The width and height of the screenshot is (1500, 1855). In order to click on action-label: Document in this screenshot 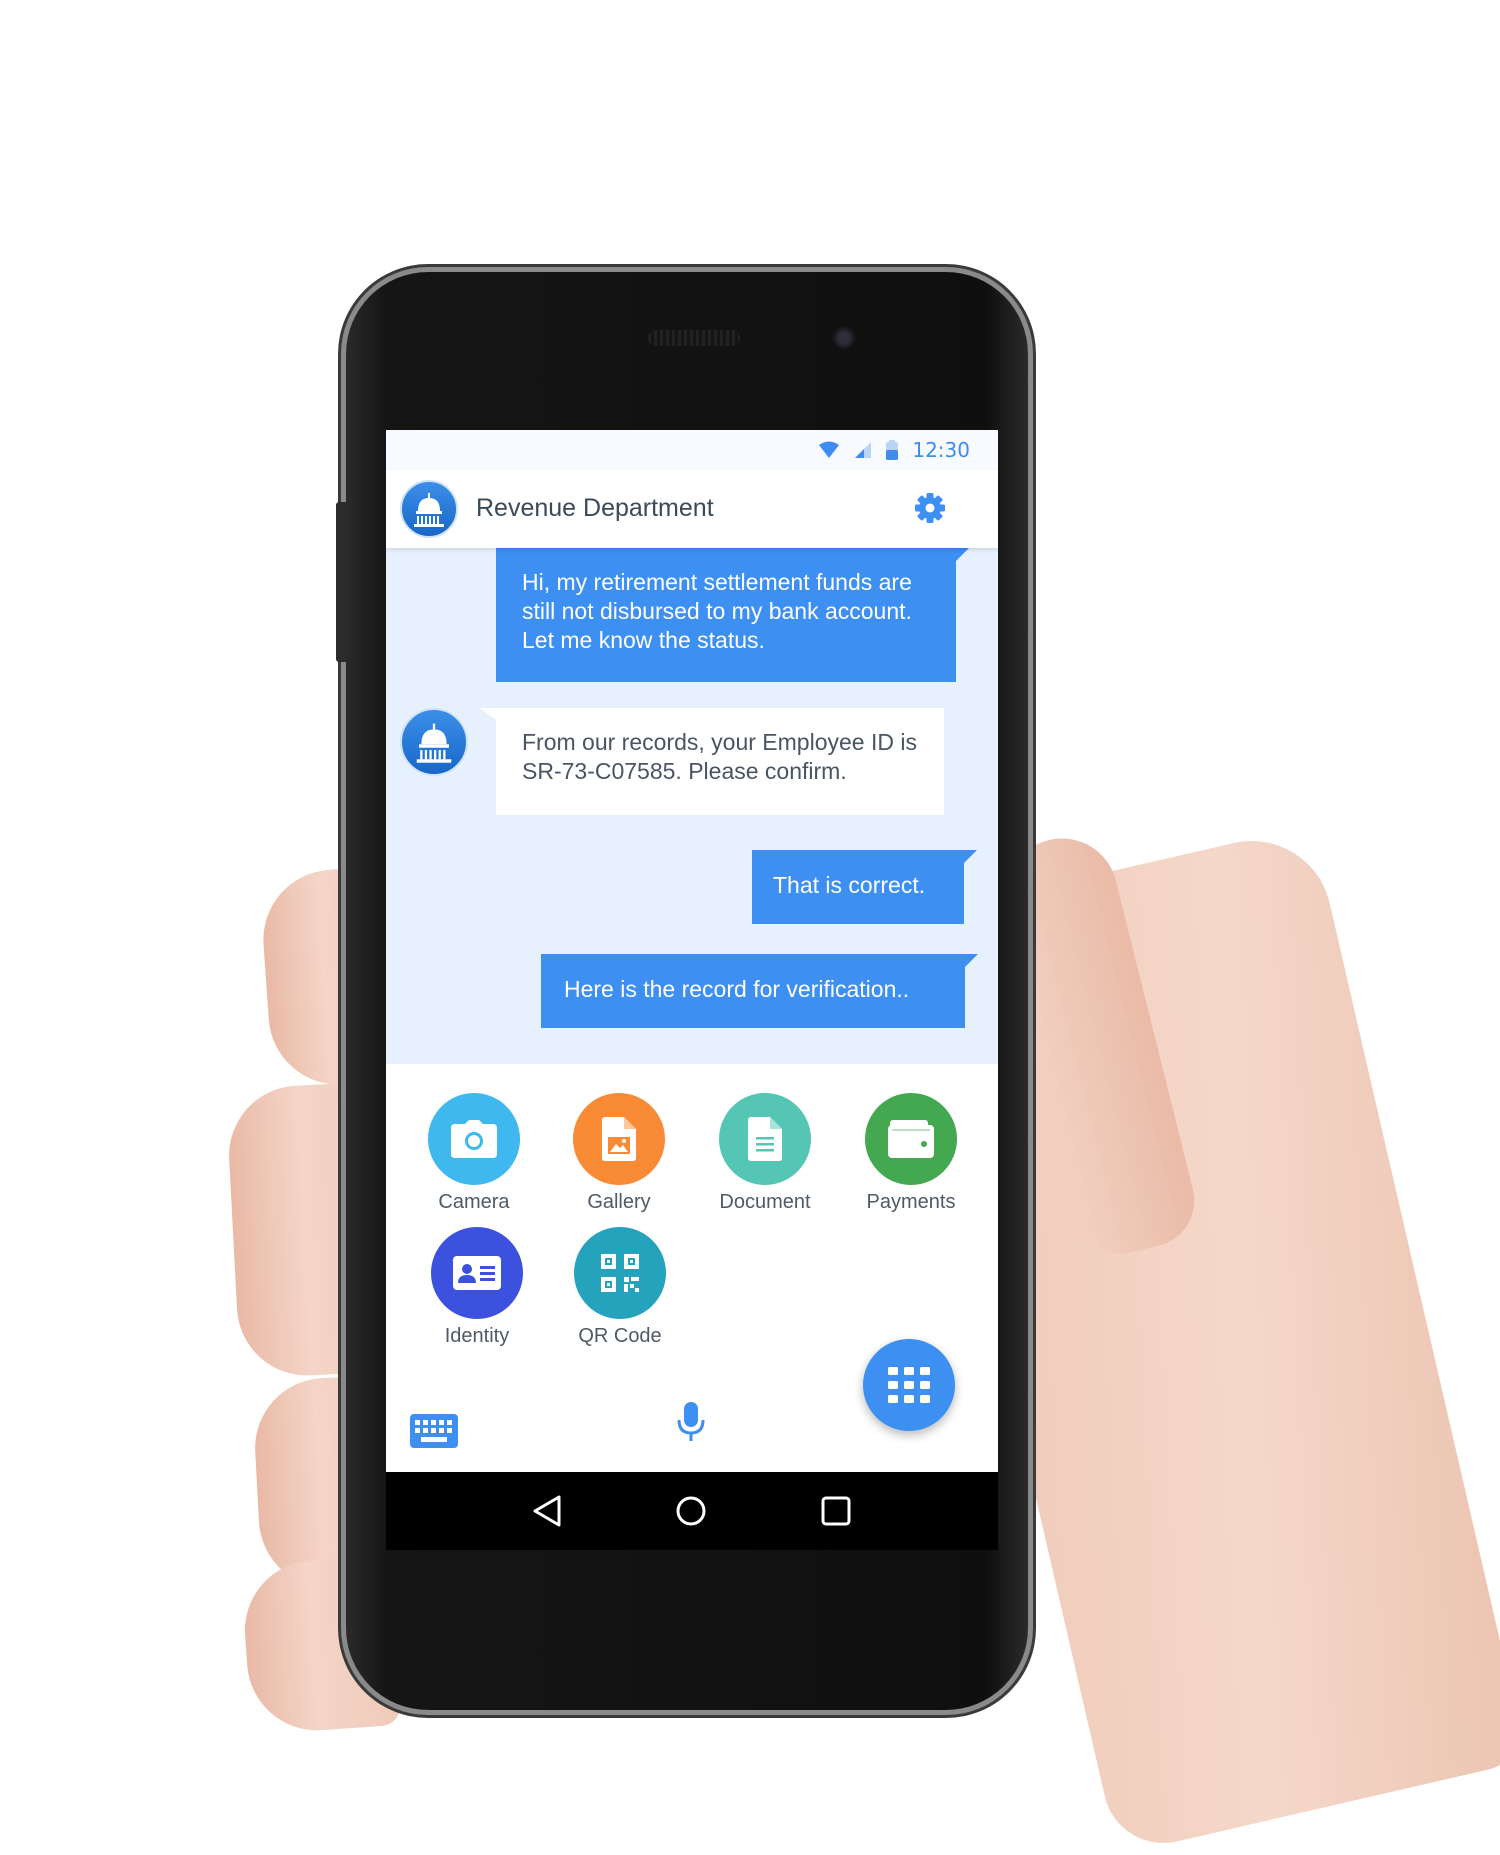, I will do `click(765, 1202)`.